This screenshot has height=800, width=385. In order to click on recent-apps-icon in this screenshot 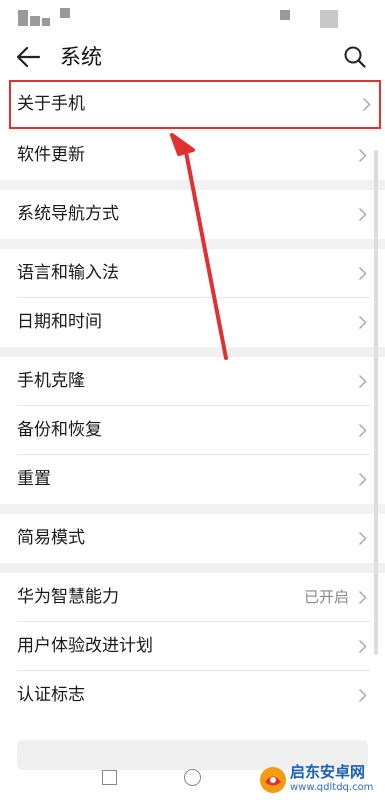, I will do `click(109, 777)`.